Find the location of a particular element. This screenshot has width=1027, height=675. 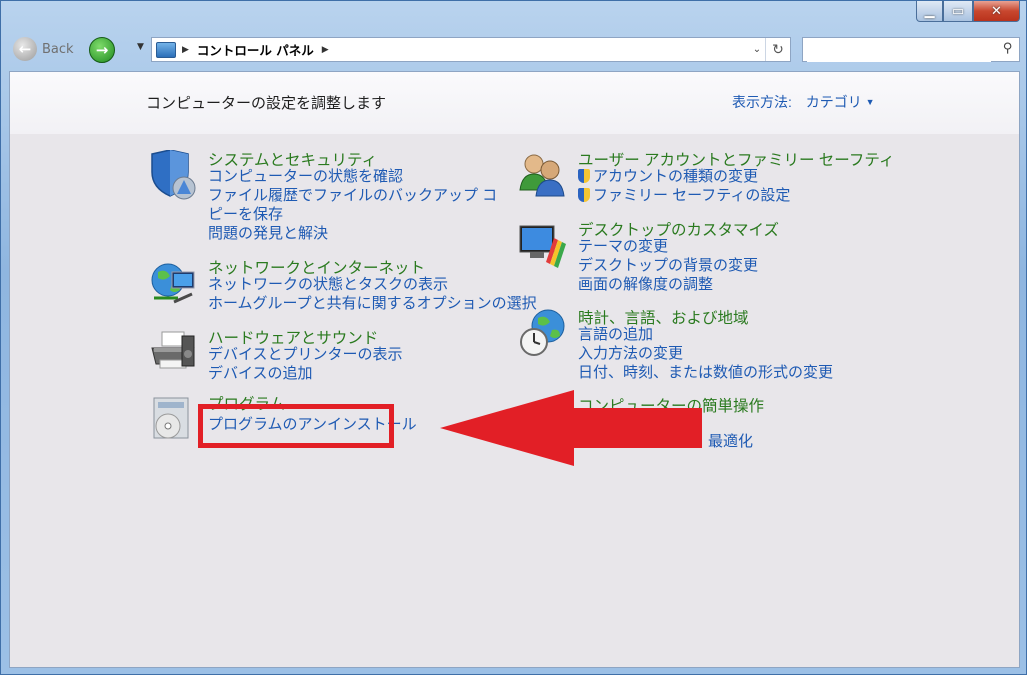

back-arrow-icon: ← is located at coordinates (25, 49).